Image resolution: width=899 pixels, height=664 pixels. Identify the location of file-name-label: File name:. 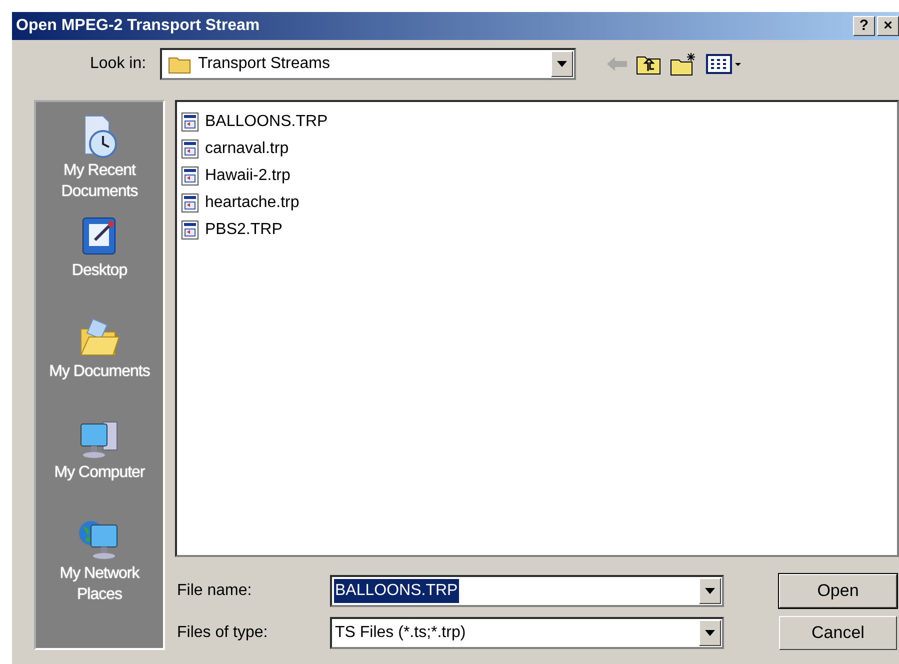
(215, 591).